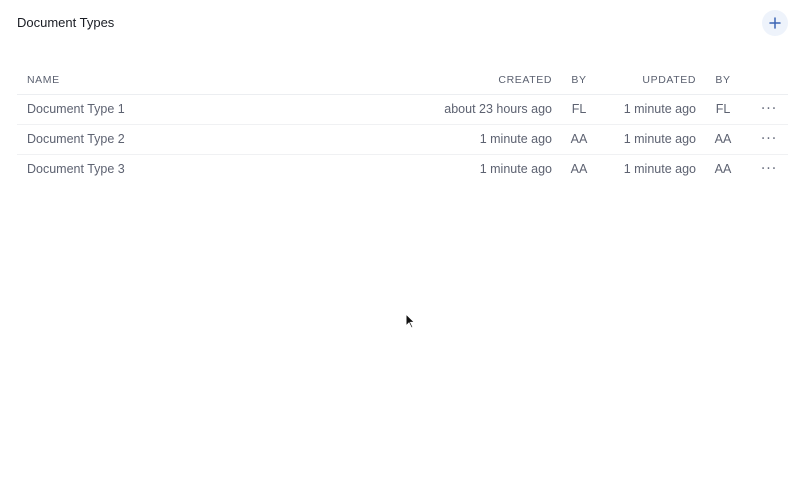 The width and height of the screenshot is (800, 494). Describe the element at coordinates (214, 169) in the screenshot. I see `row-name: Document Type 3` at that location.